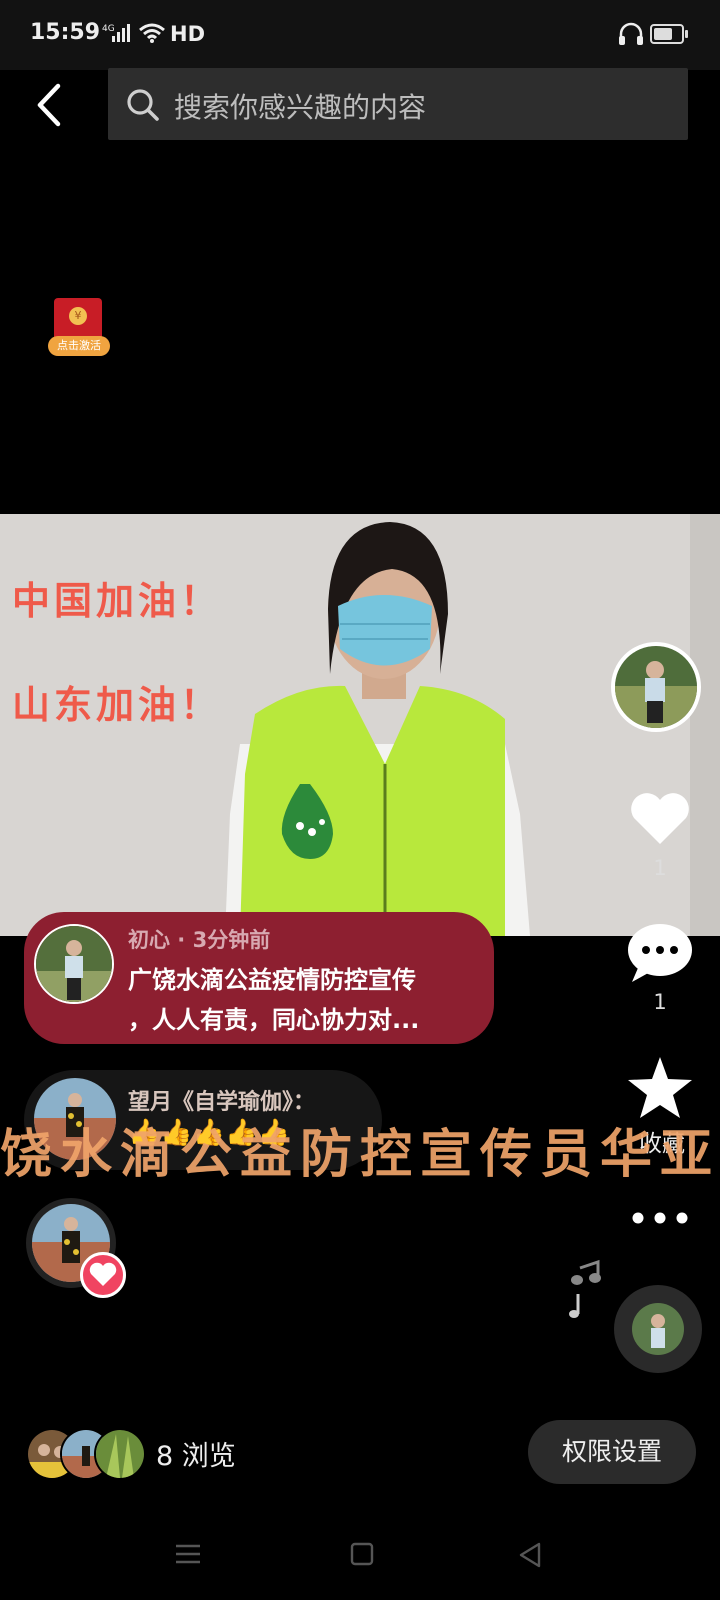 This screenshot has height=1600, width=720. Describe the element at coordinates (52, 105) in the screenshot. I see `back-button` at that location.